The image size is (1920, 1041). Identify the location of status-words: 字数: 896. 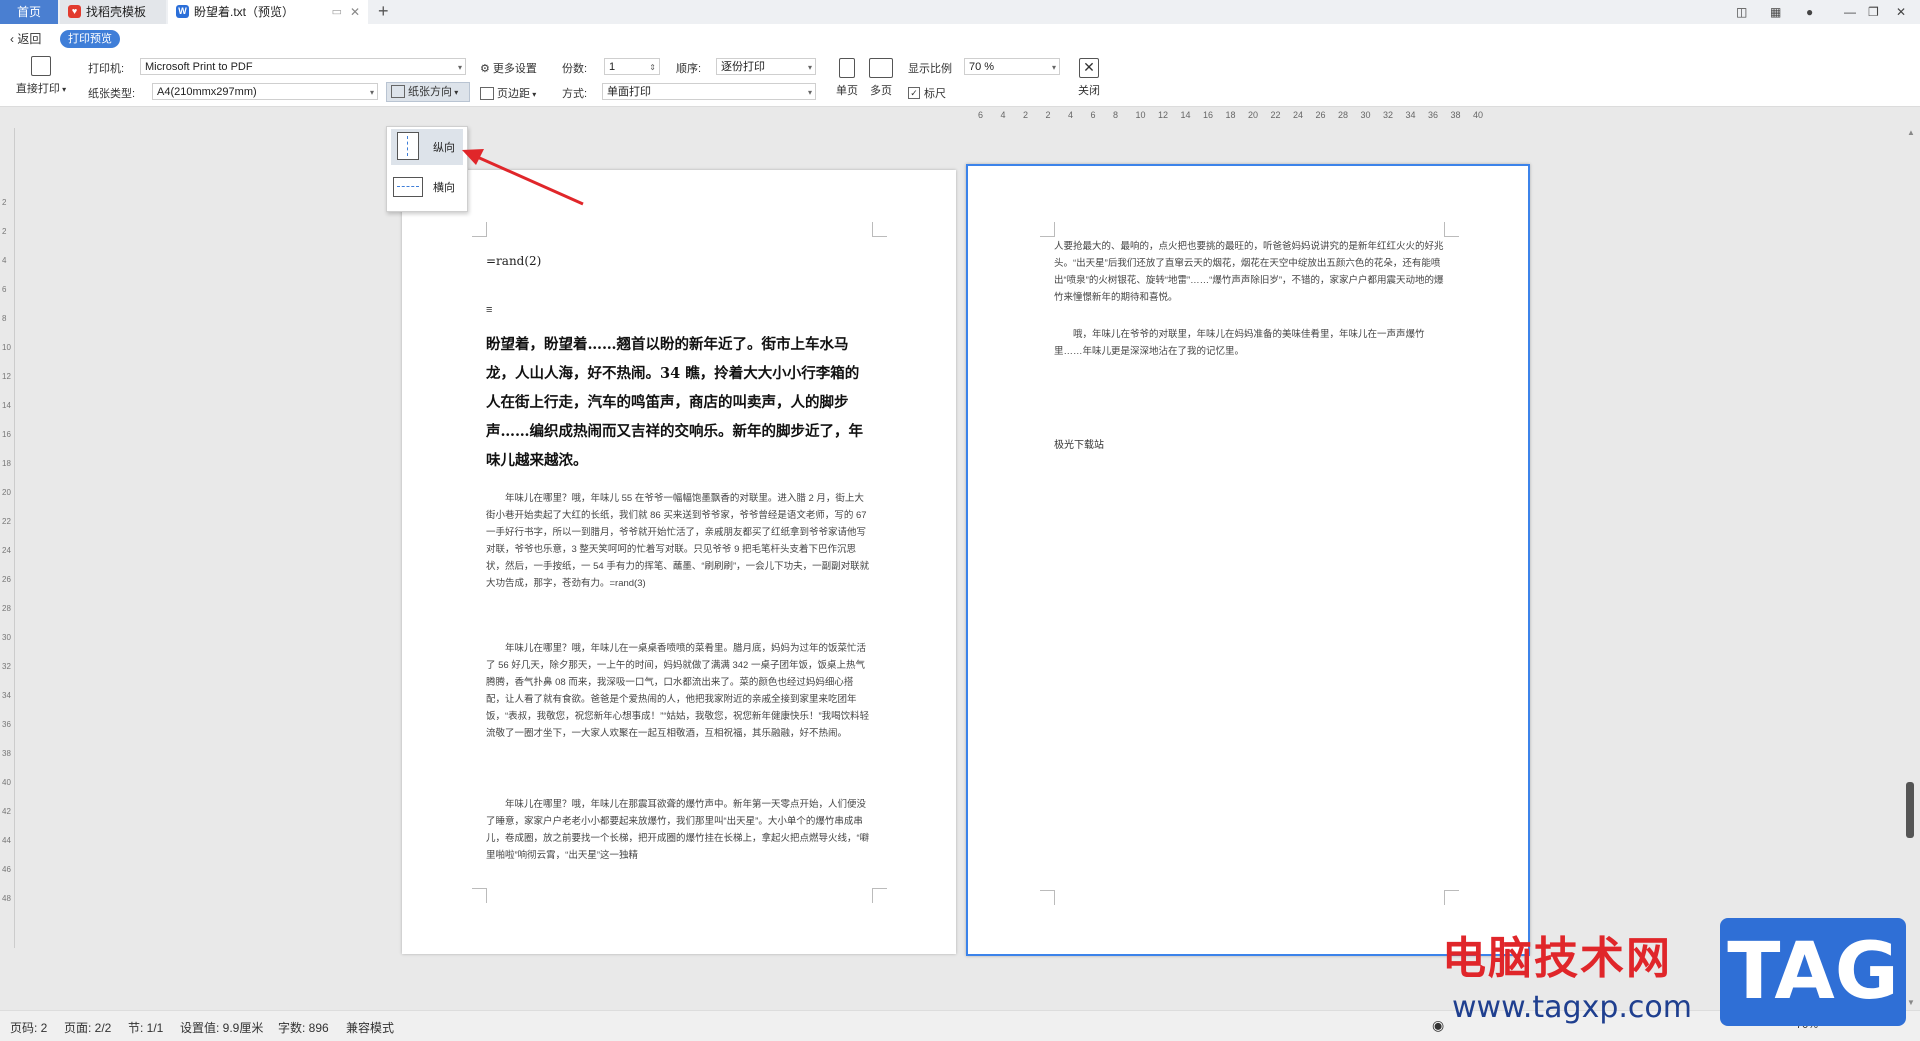
(303, 1028).